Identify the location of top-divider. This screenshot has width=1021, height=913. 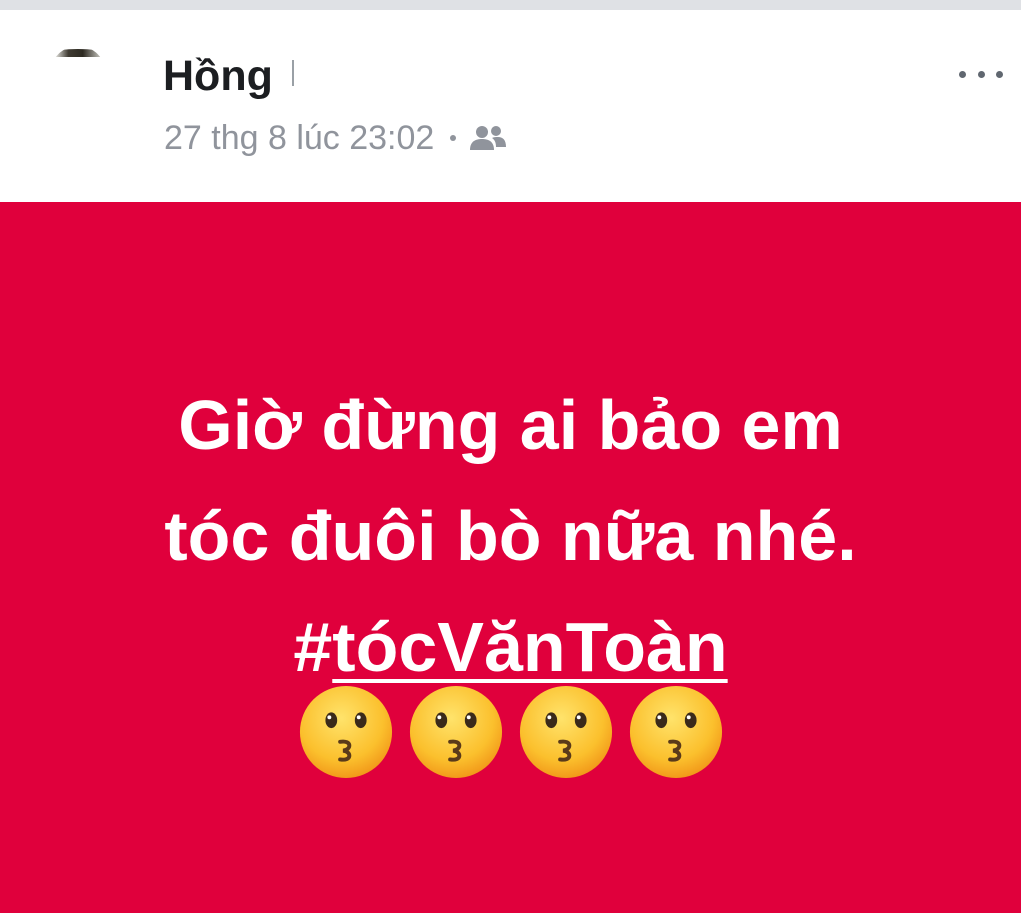
(510, 5).